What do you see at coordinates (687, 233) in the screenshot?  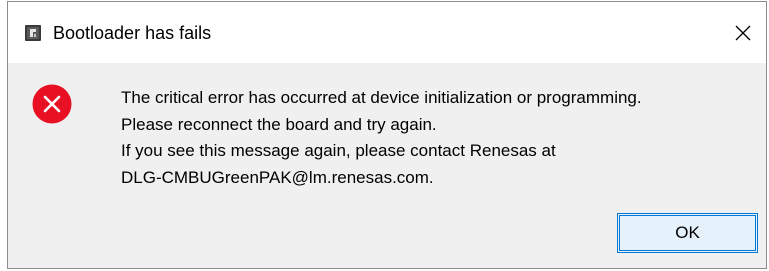 I see `ok-button: OK` at bounding box center [687, 233].